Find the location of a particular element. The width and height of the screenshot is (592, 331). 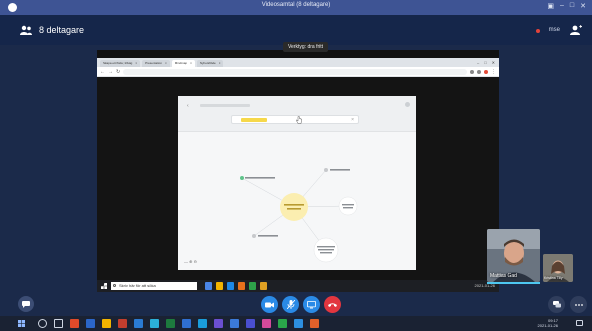

browser-tab: Presentation × is located at coordinates (156, 63).